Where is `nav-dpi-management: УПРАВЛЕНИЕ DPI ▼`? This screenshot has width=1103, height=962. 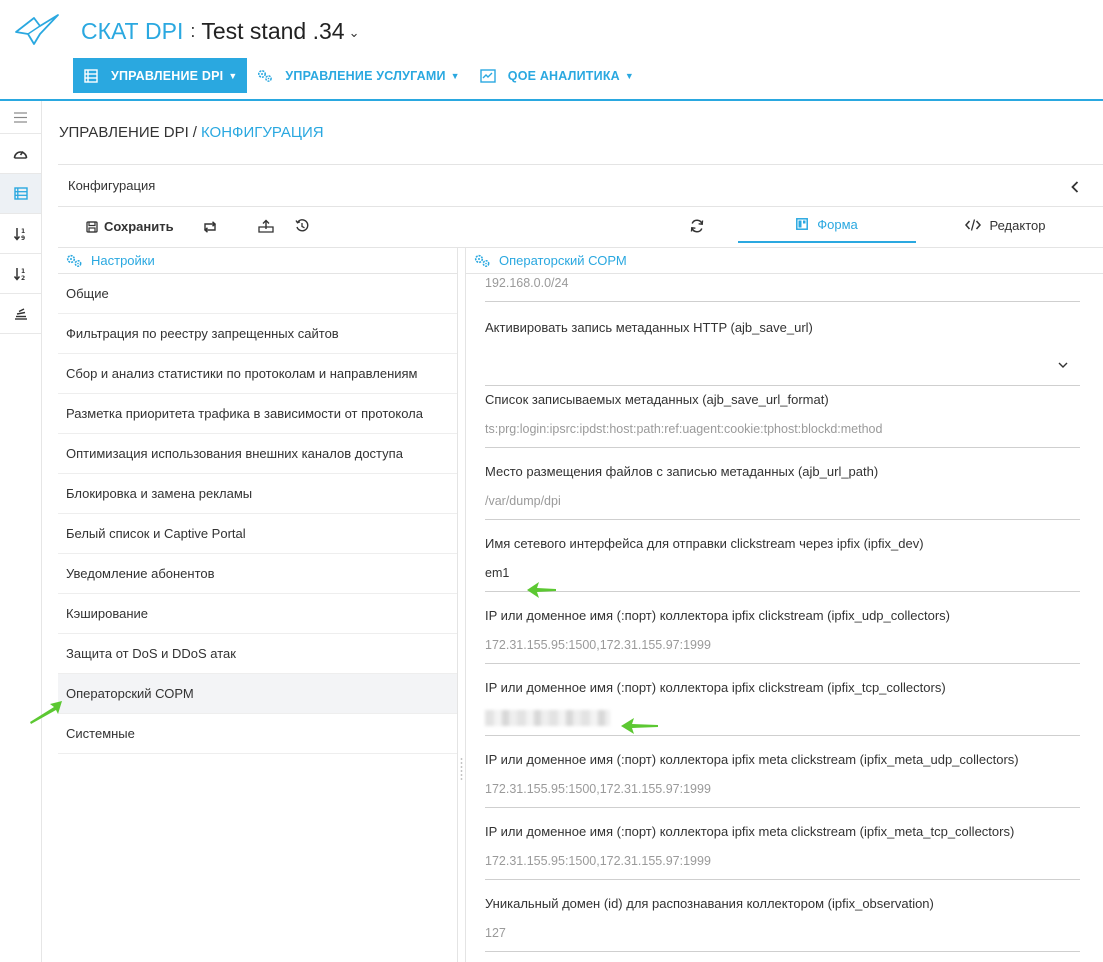
nav-dpi-management: УПРАВЛЕНИЕ DPI ▼ is located at coordinates (160, 75).